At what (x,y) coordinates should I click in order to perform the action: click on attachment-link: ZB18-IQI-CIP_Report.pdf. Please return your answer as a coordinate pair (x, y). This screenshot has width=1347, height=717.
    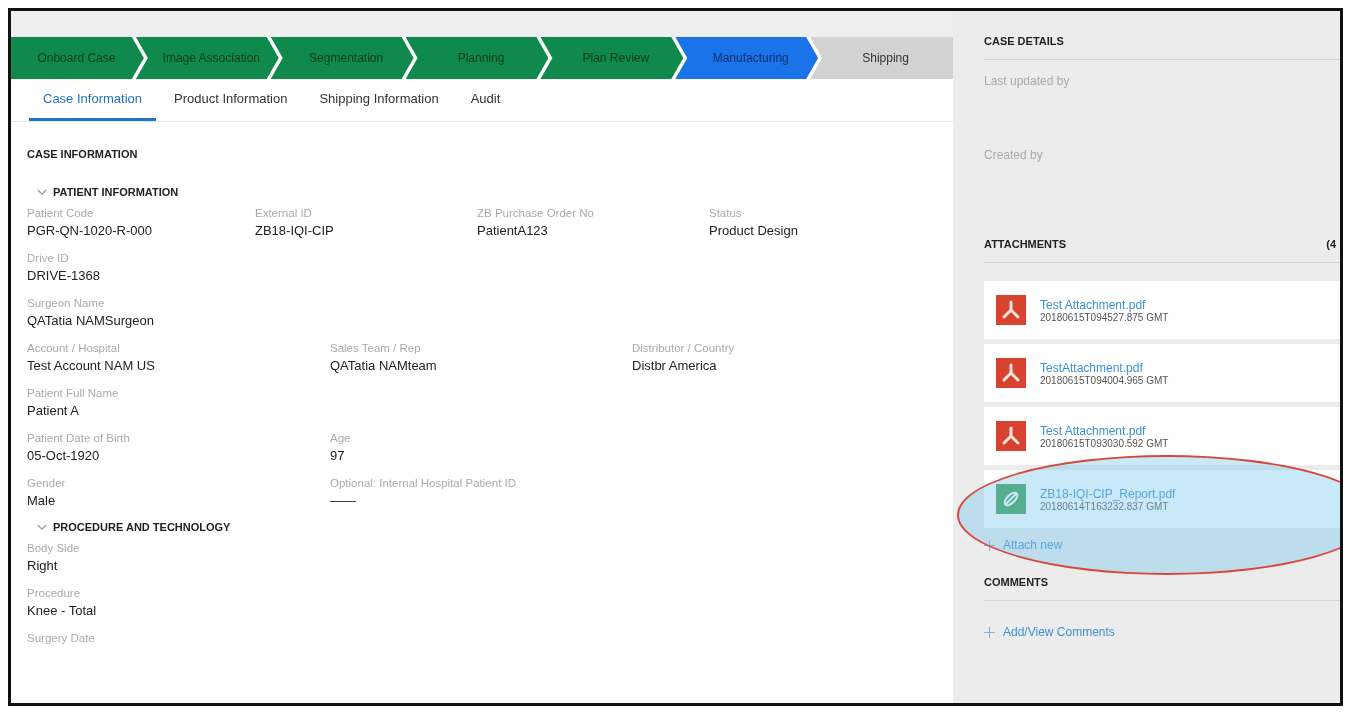
    Looking at the image, I should click on (1108, 493).